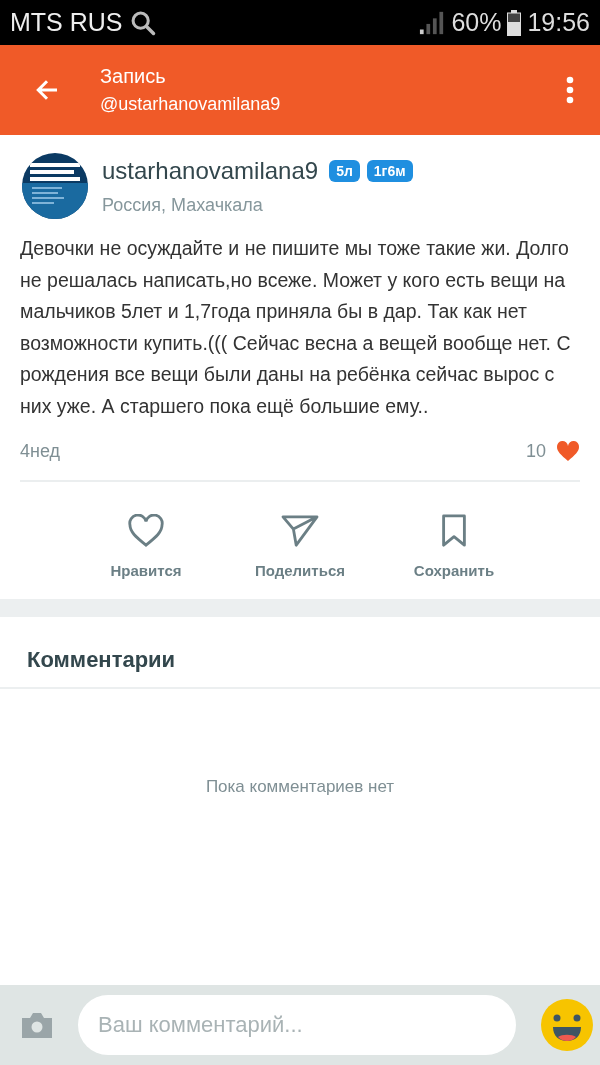 The image size is (600, 1065). I want to click on clock: 19:56, so click(558, 22).